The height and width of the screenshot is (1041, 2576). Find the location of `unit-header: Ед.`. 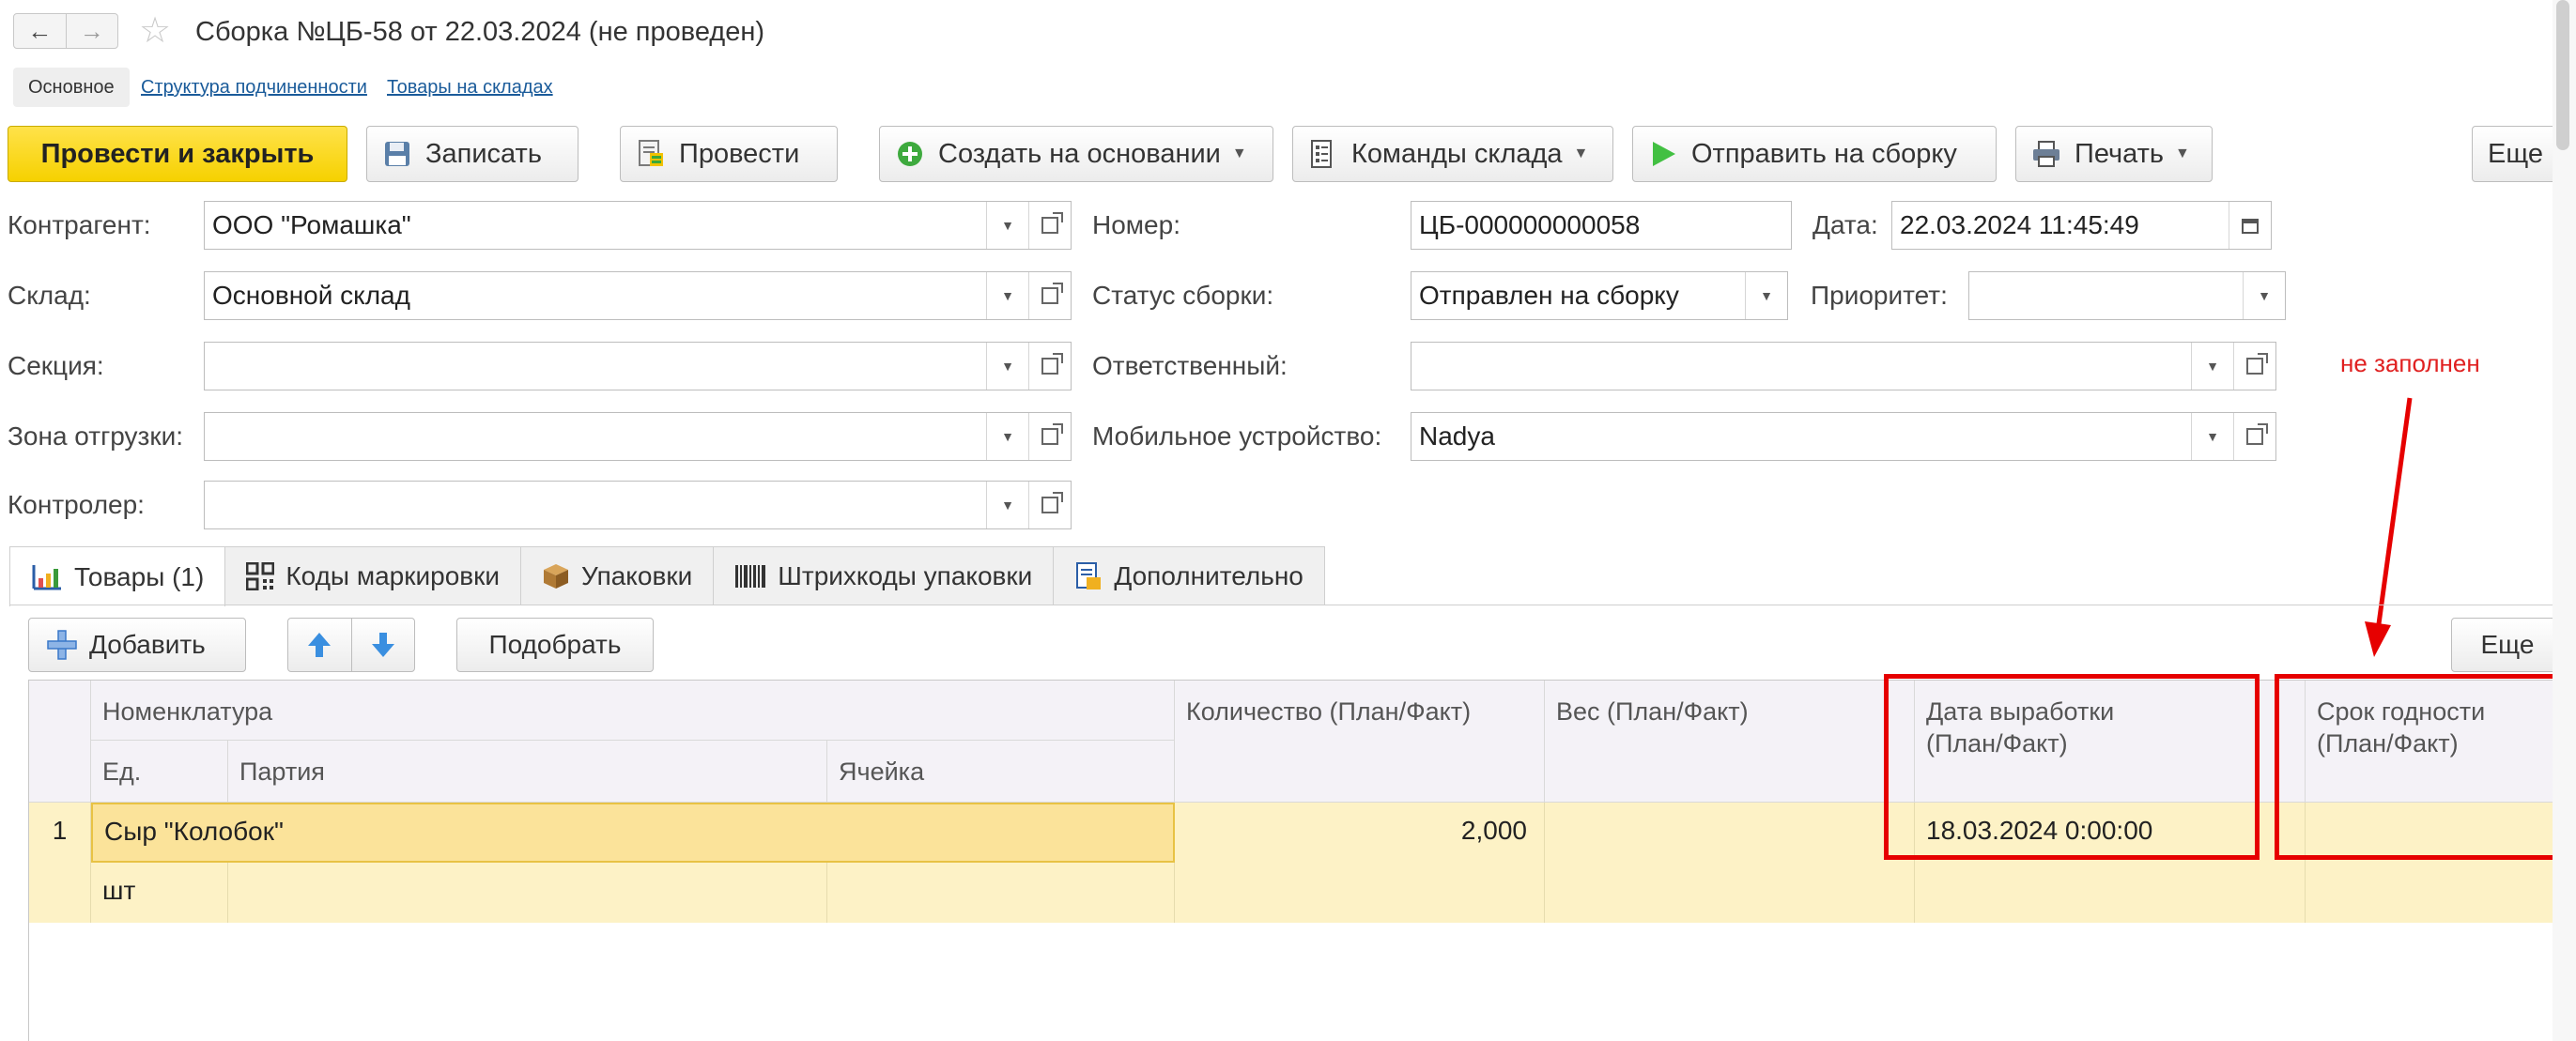

unit-header: Ед. is located at coordinates (159, 772).